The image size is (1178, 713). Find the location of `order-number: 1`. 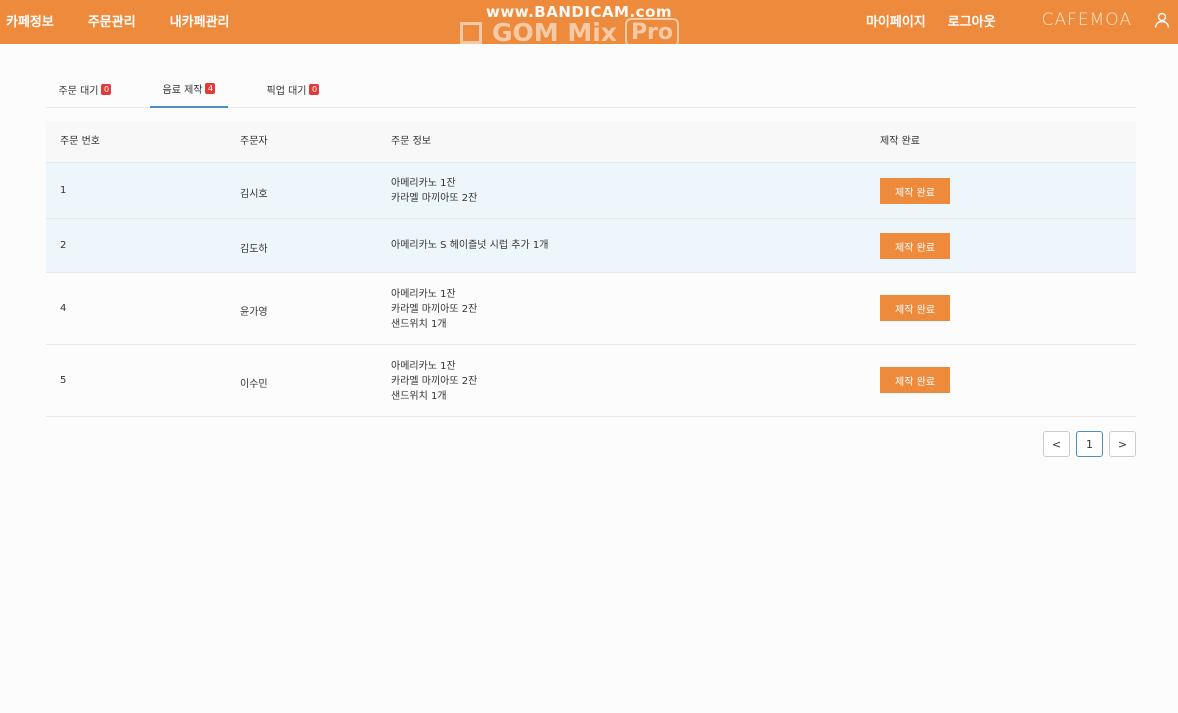

order-number: 1 is located at coordinates (63, 190).